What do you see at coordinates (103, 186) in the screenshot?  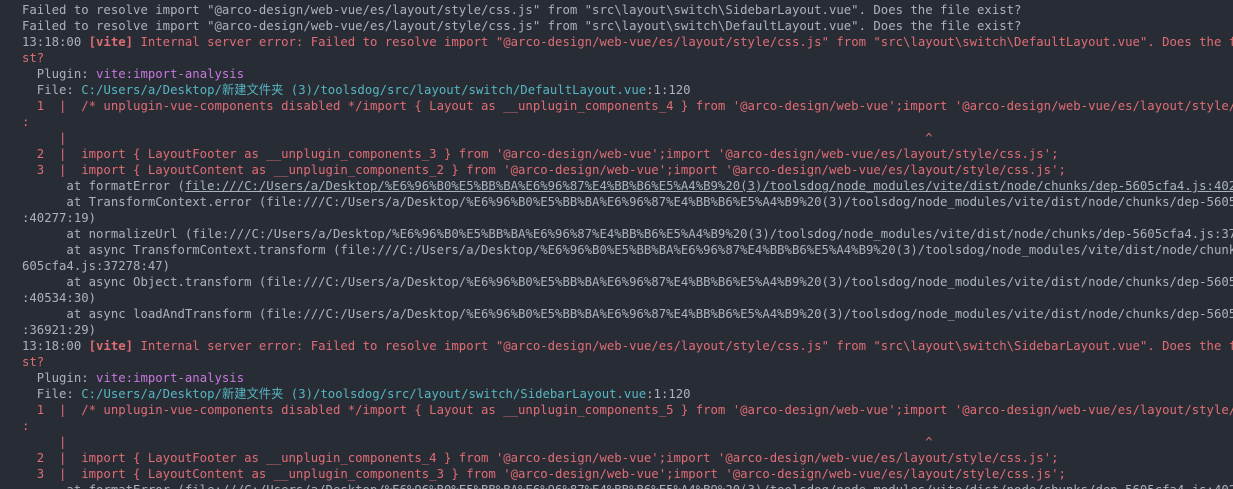 I see `terminal-text: at formatError (` at bounding box center [103, 186].